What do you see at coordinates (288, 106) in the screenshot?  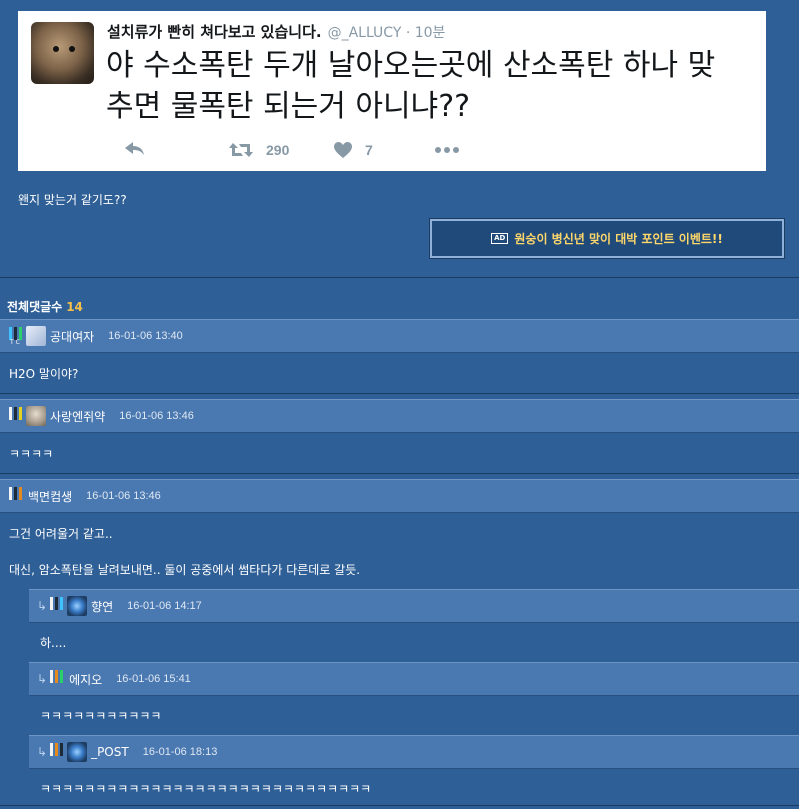 I see `tweet-text-line-2: 추면 물폭탄 되는거 아니냐??` at bounding box center [288, 106].